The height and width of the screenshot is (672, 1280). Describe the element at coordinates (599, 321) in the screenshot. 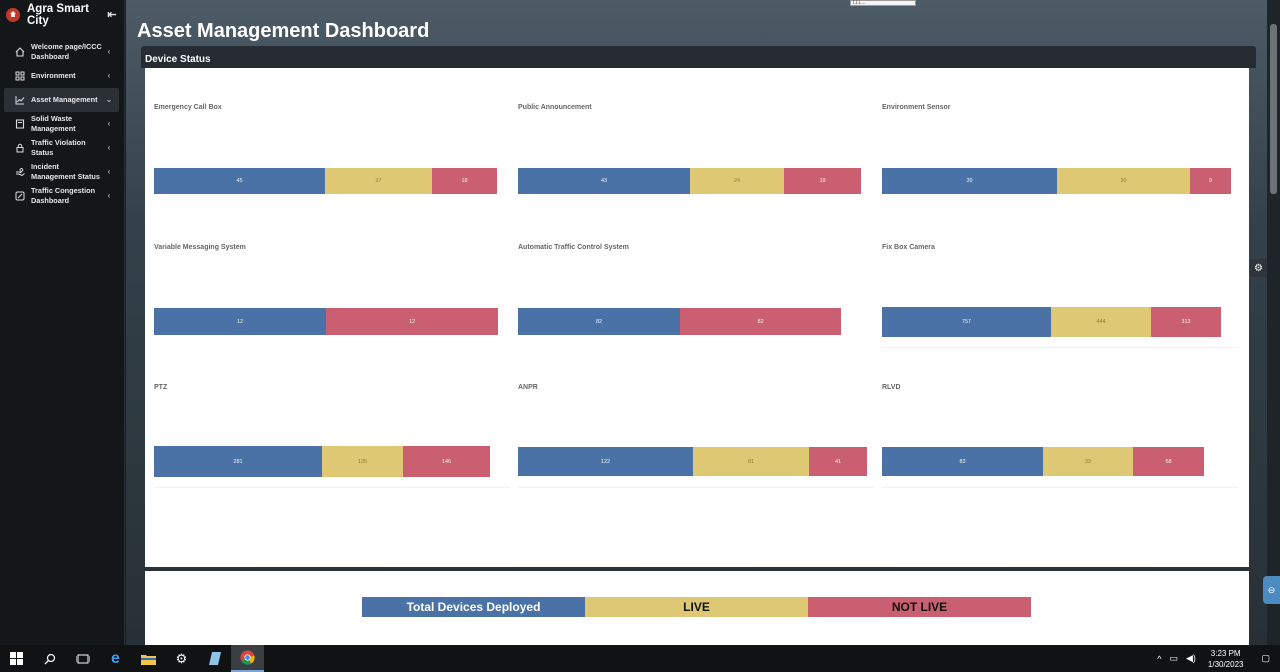

I see `deployed-segment: 82` at that location.